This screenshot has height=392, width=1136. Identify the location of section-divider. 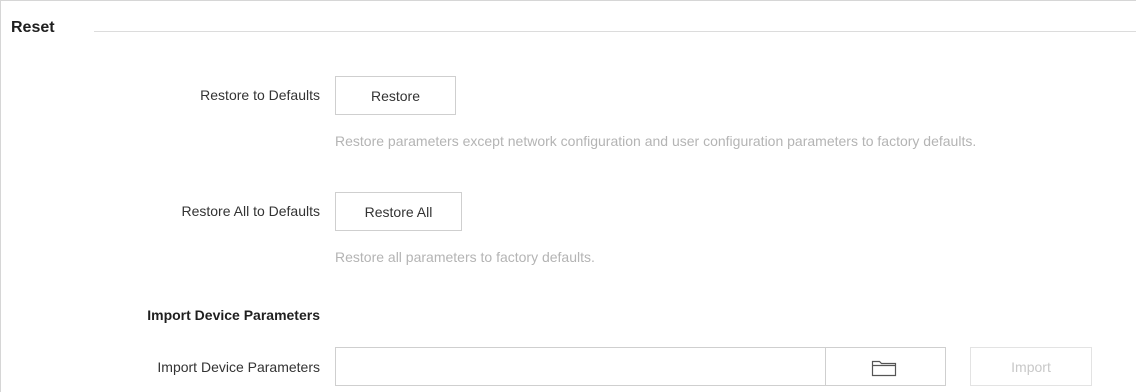
(615, 31).